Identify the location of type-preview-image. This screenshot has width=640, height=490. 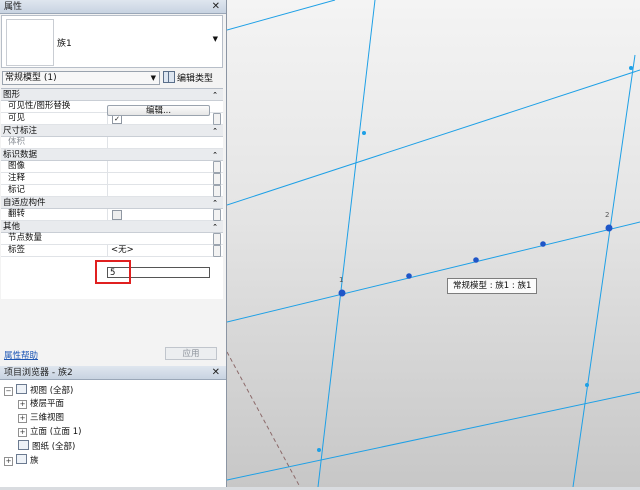
(30, 42).